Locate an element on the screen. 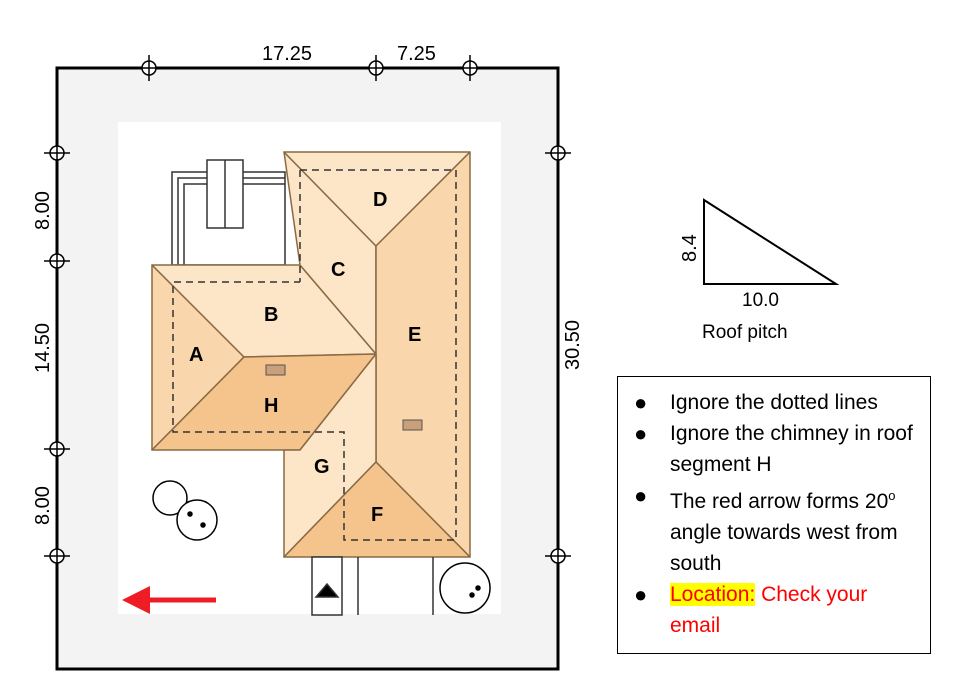  label-segment-c: C is located at coordinates (338, 270).